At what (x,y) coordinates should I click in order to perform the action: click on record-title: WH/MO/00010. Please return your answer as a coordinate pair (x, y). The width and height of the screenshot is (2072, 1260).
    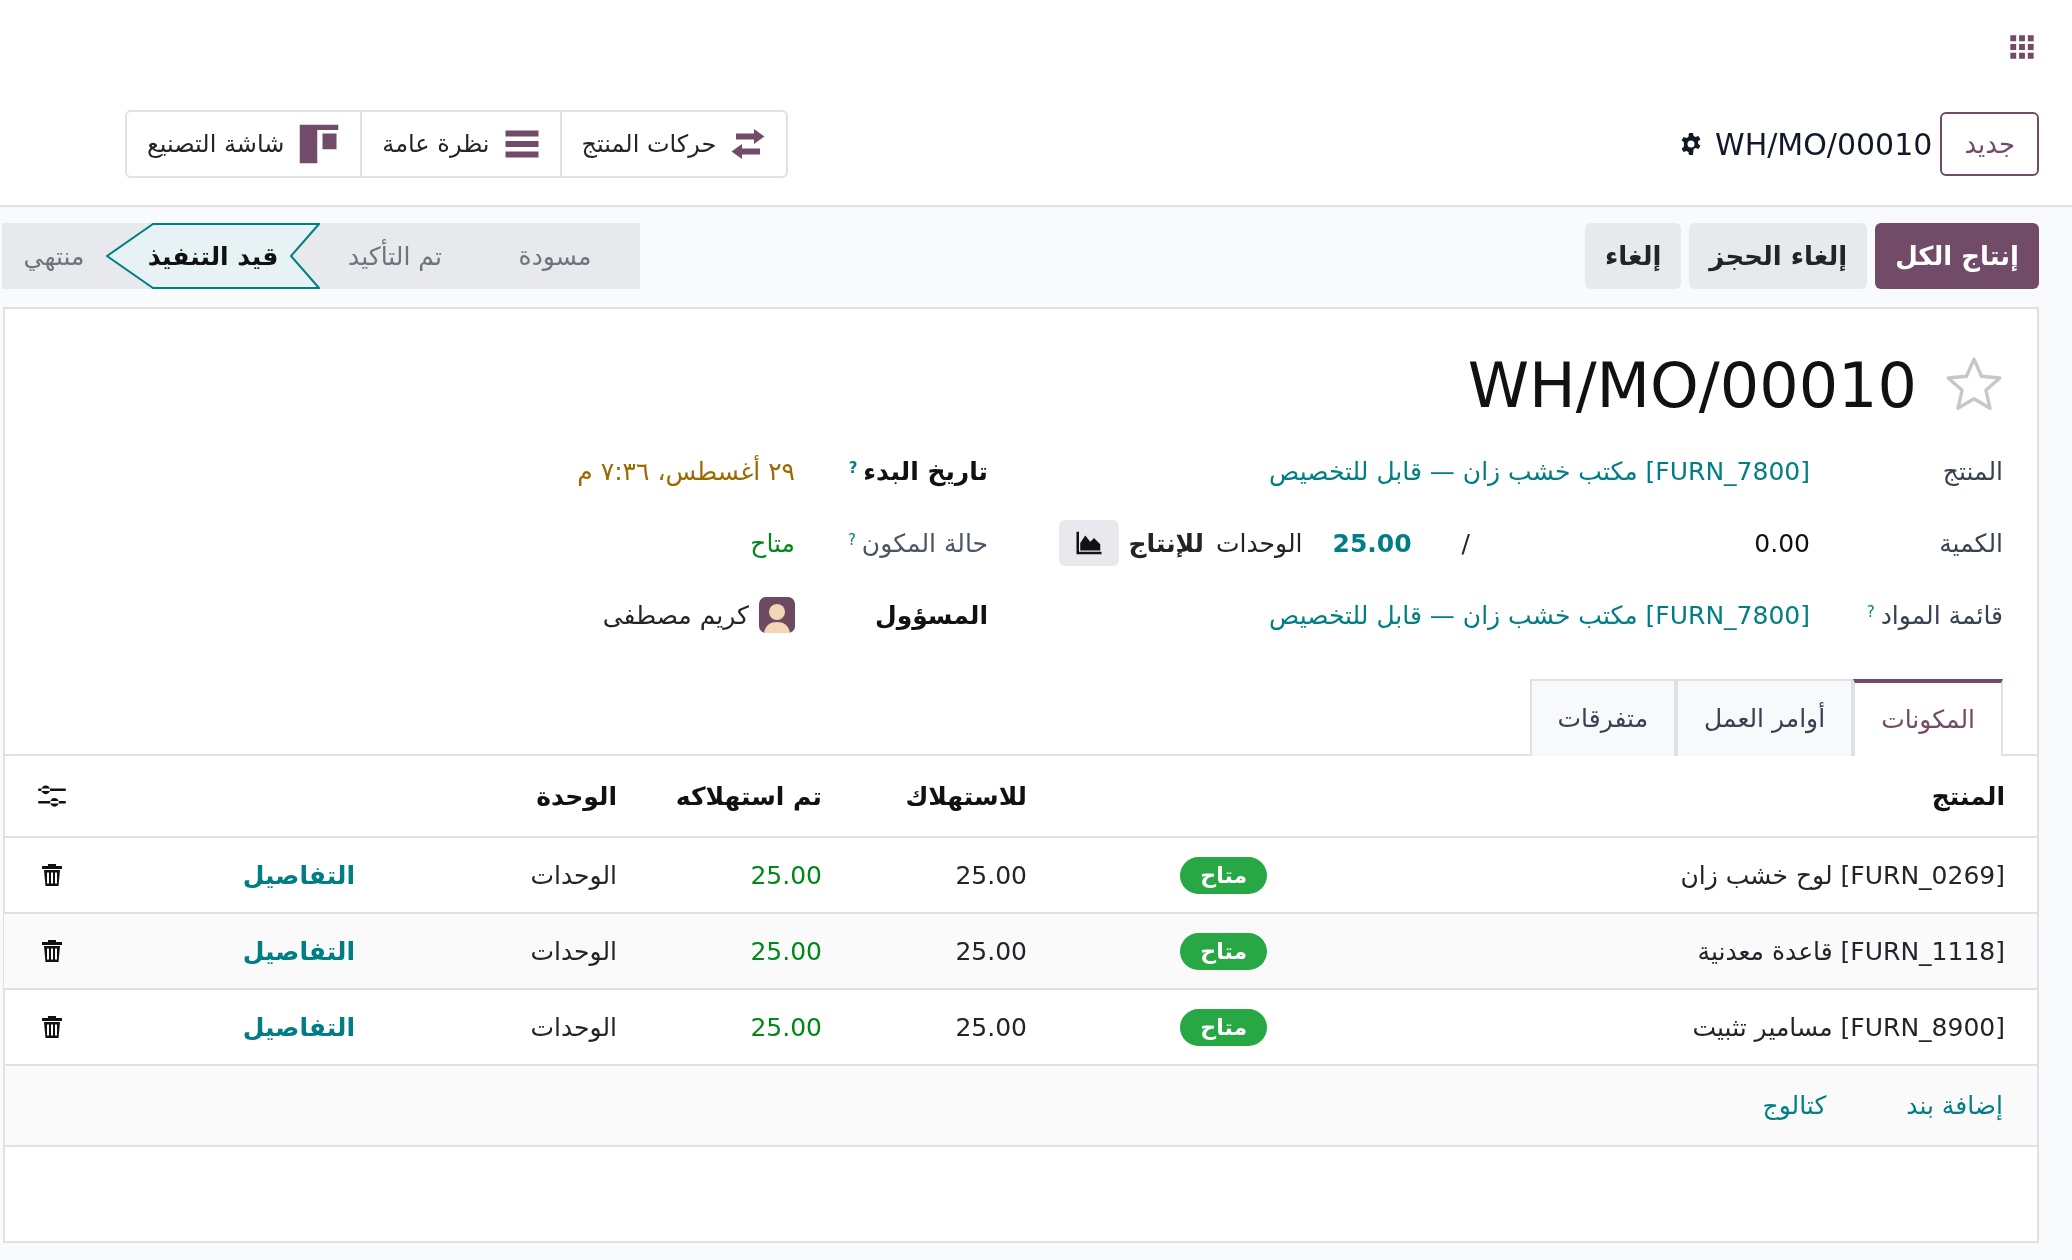
    Looking at the image, I should click on (1692, 385).